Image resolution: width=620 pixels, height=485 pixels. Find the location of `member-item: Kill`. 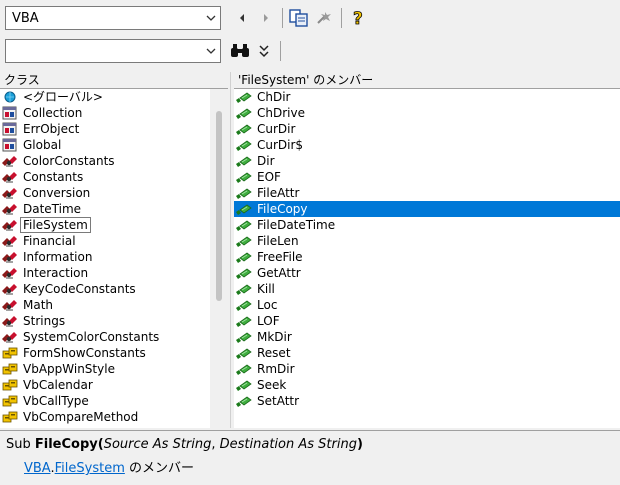

member-item: Kill is located at coordinates (427, 289).